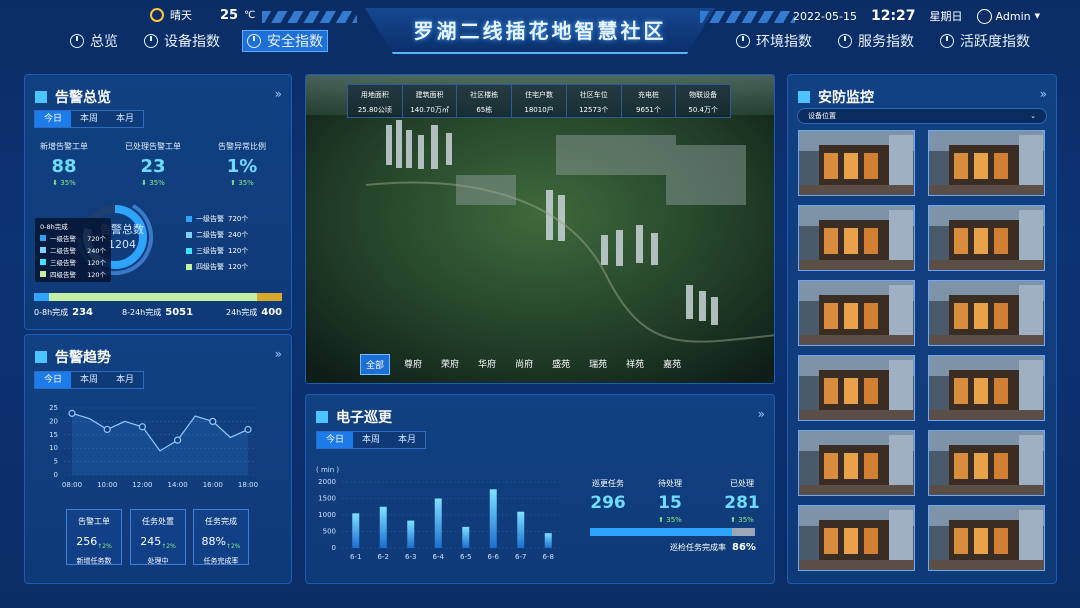 Image resolution: width=1080 pixels, height=608 pixels. Describe the element at coordinates (985, 41) in the screenshot. I see `nav-activity-index: 活跃度指数` at that location.